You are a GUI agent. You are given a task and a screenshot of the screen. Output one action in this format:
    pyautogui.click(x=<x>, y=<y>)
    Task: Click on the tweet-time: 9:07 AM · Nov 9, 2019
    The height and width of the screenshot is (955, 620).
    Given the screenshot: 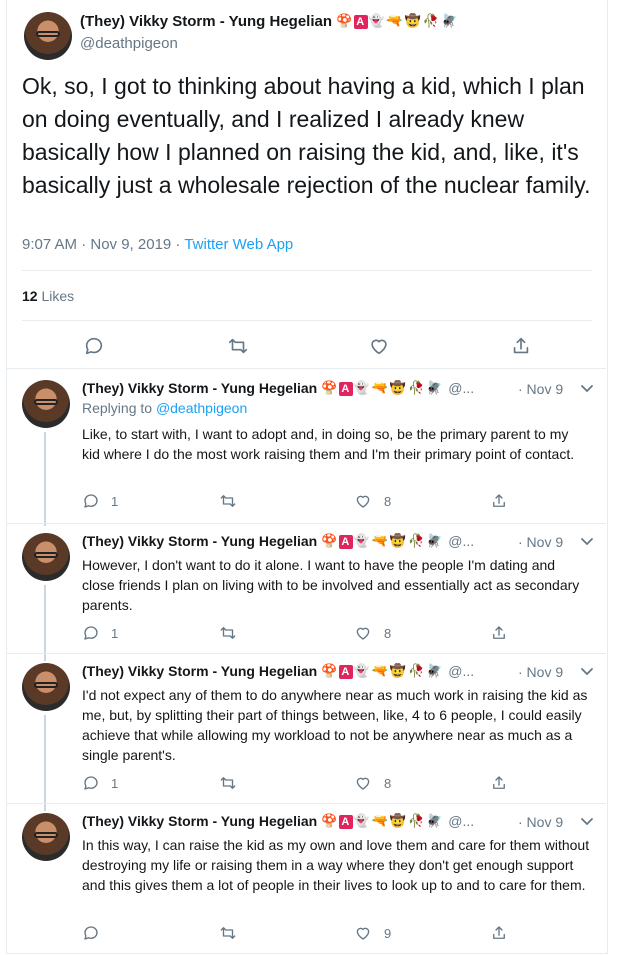 What is the action you would take?
    pyautogui.click(x=96, y=244)
    